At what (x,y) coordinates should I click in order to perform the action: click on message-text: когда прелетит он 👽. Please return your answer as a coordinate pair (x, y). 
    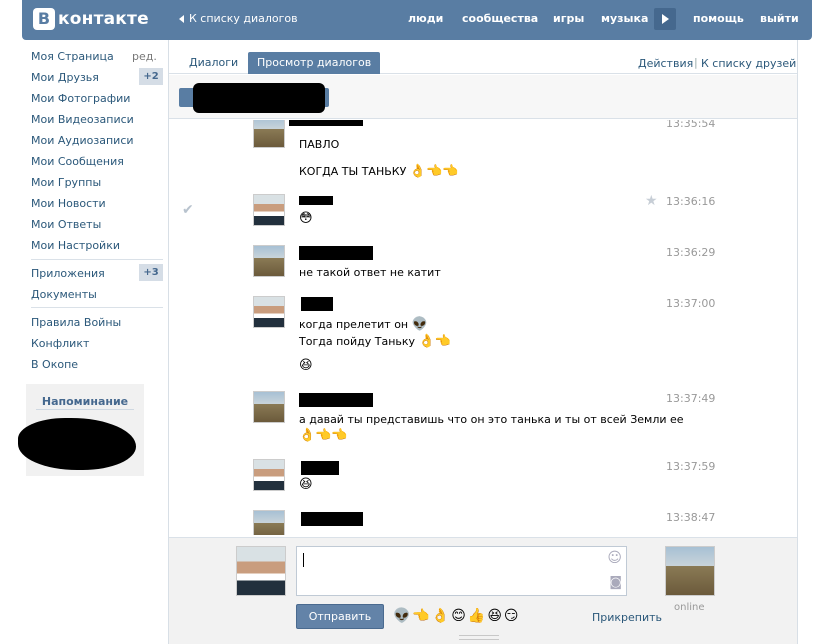
    Looking at the image, I should click on (363, 324).